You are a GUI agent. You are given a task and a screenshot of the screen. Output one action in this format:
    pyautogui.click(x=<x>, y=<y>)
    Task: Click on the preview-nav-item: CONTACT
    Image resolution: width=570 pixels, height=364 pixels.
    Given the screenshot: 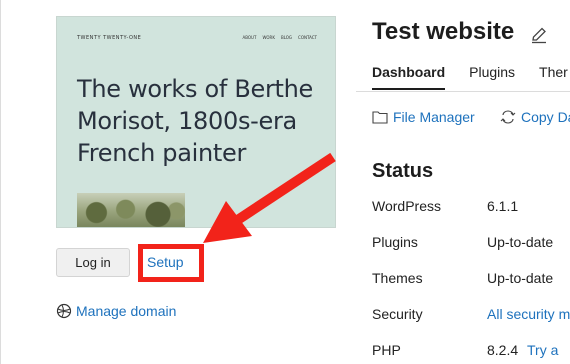 What is the action you would take?
    pyautogui.click(x=307, y=37)
    